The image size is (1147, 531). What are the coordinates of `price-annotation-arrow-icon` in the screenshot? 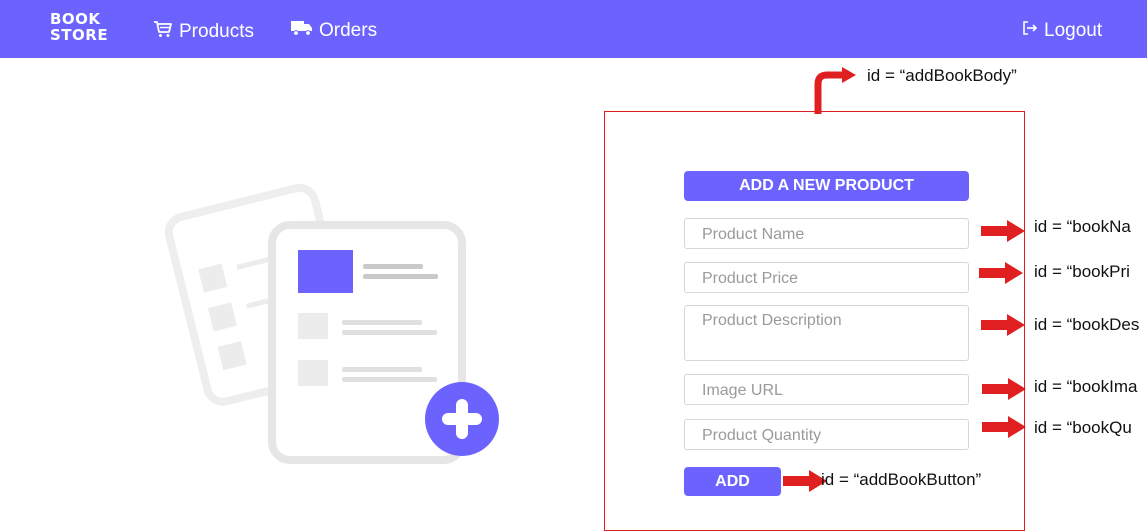 It's located at (1001, 273).